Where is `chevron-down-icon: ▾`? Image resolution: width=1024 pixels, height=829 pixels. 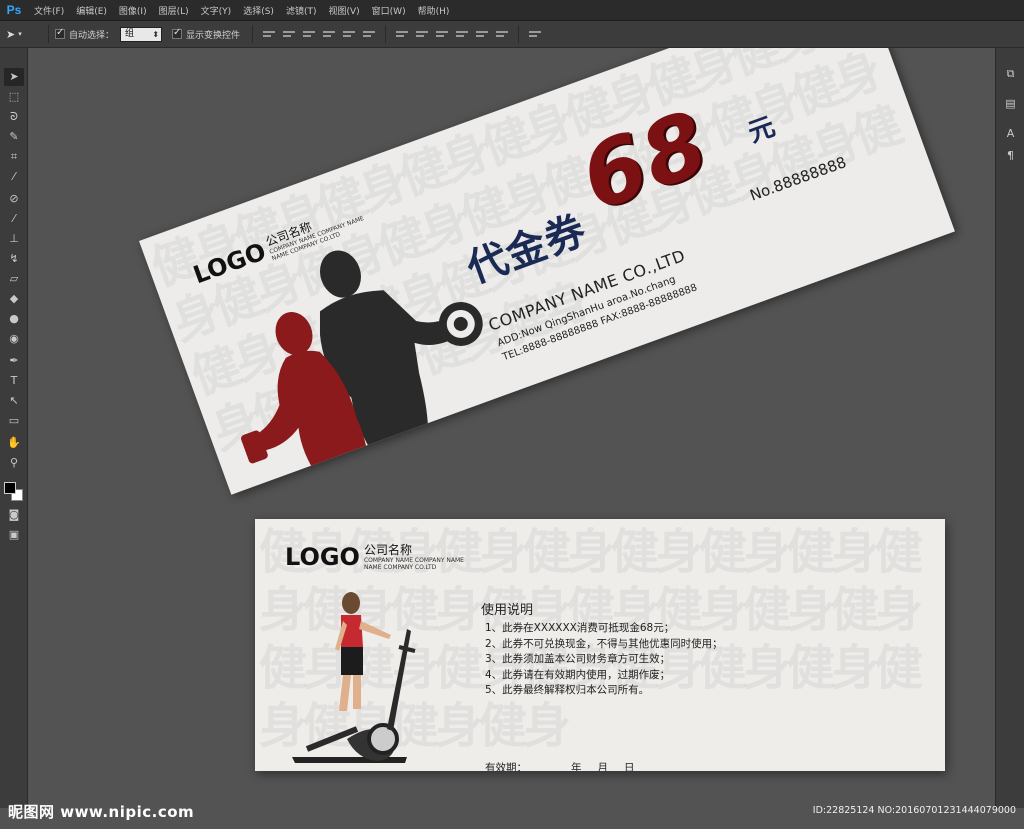
chevron-down-icon: ▾ is located at coordinates (20, 34).